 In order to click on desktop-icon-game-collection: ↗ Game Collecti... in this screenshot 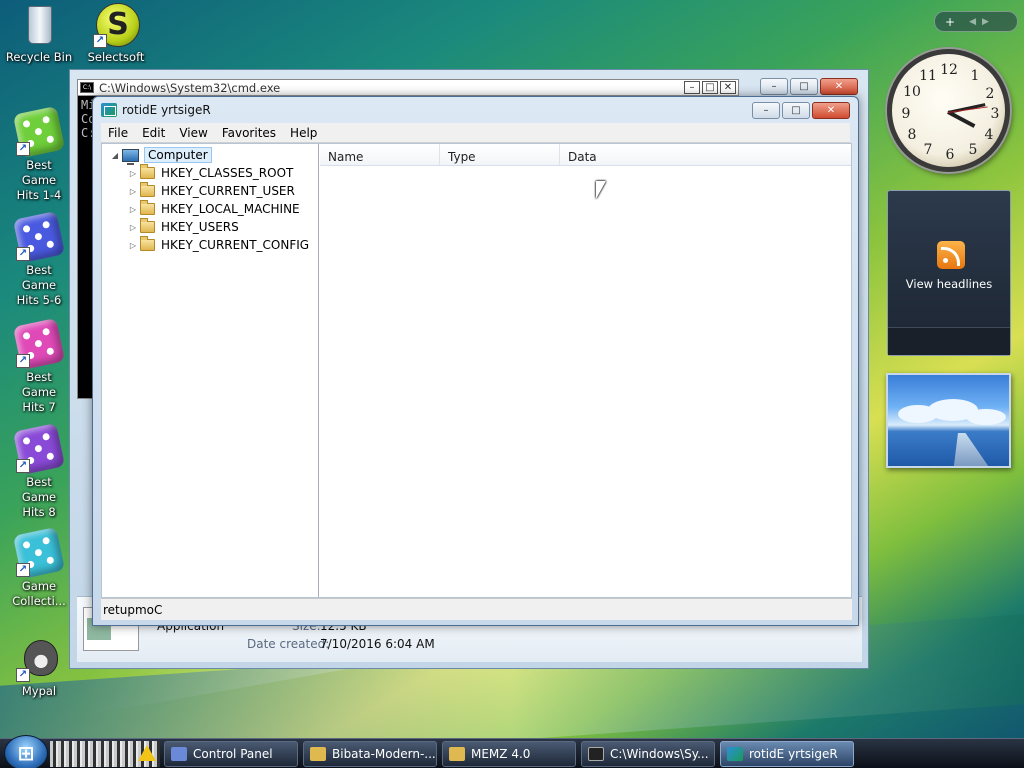, I will do `click(39, 567)`.